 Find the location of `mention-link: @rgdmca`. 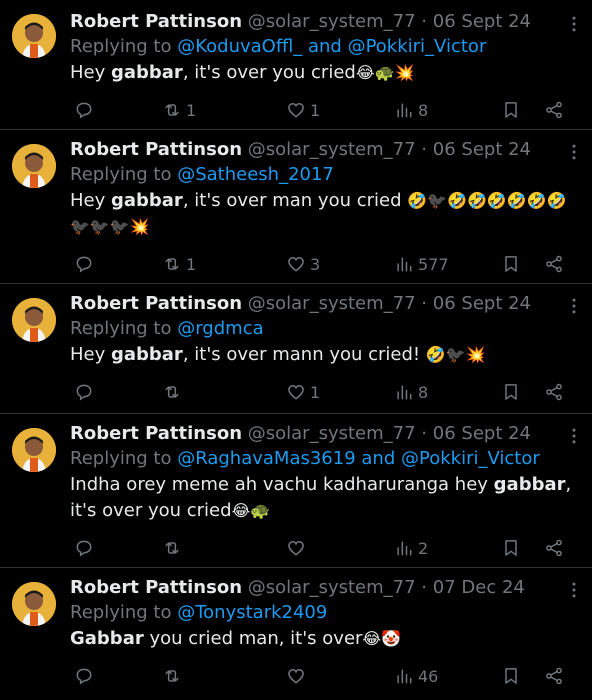

mention-link: @rgdmca is located at coordinates (220, 328).